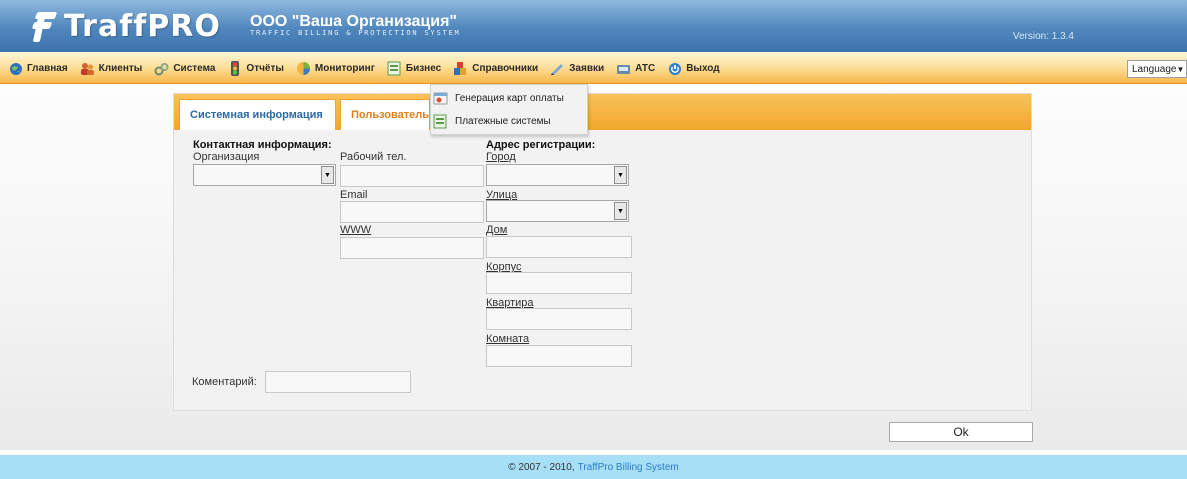 The image size is (1187, 479). I want to click on city-select: ▼, so click(557, 175).